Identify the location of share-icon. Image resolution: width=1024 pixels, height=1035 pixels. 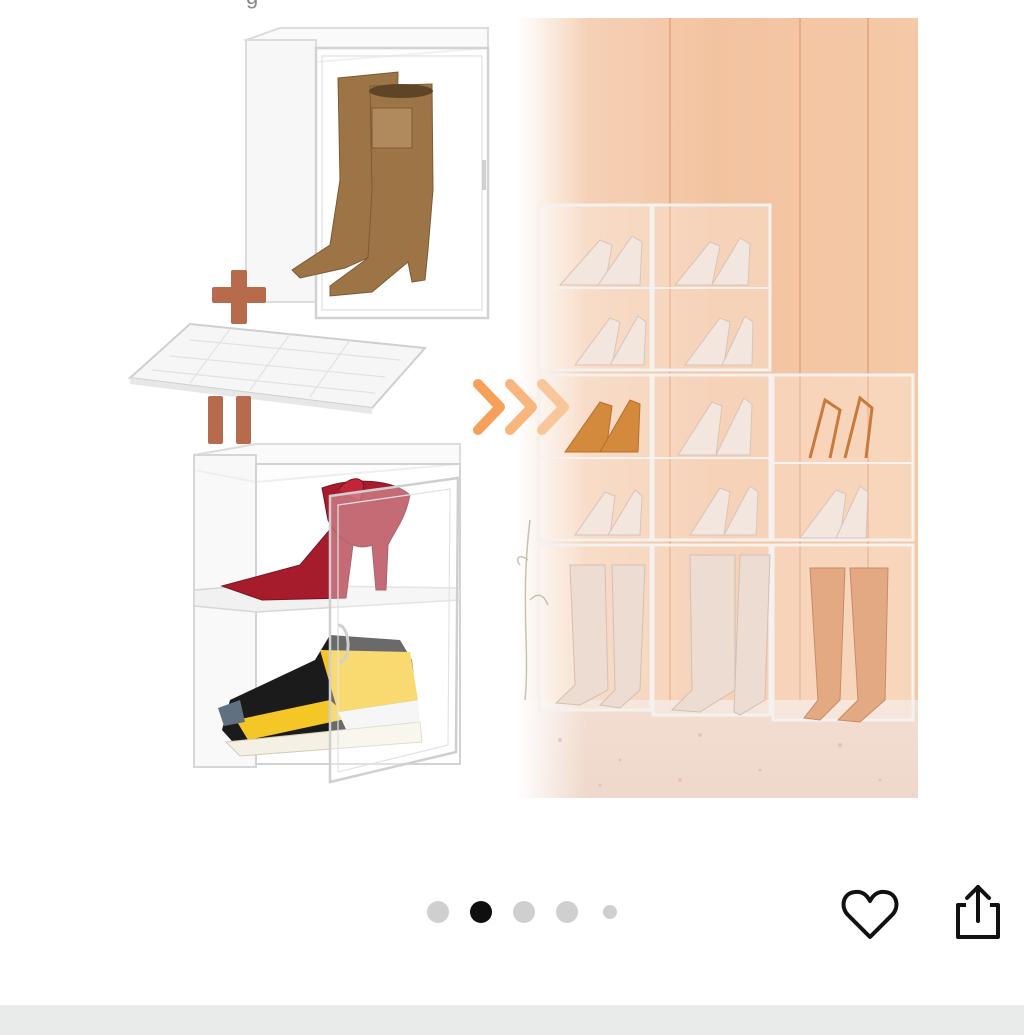
(978, 912).